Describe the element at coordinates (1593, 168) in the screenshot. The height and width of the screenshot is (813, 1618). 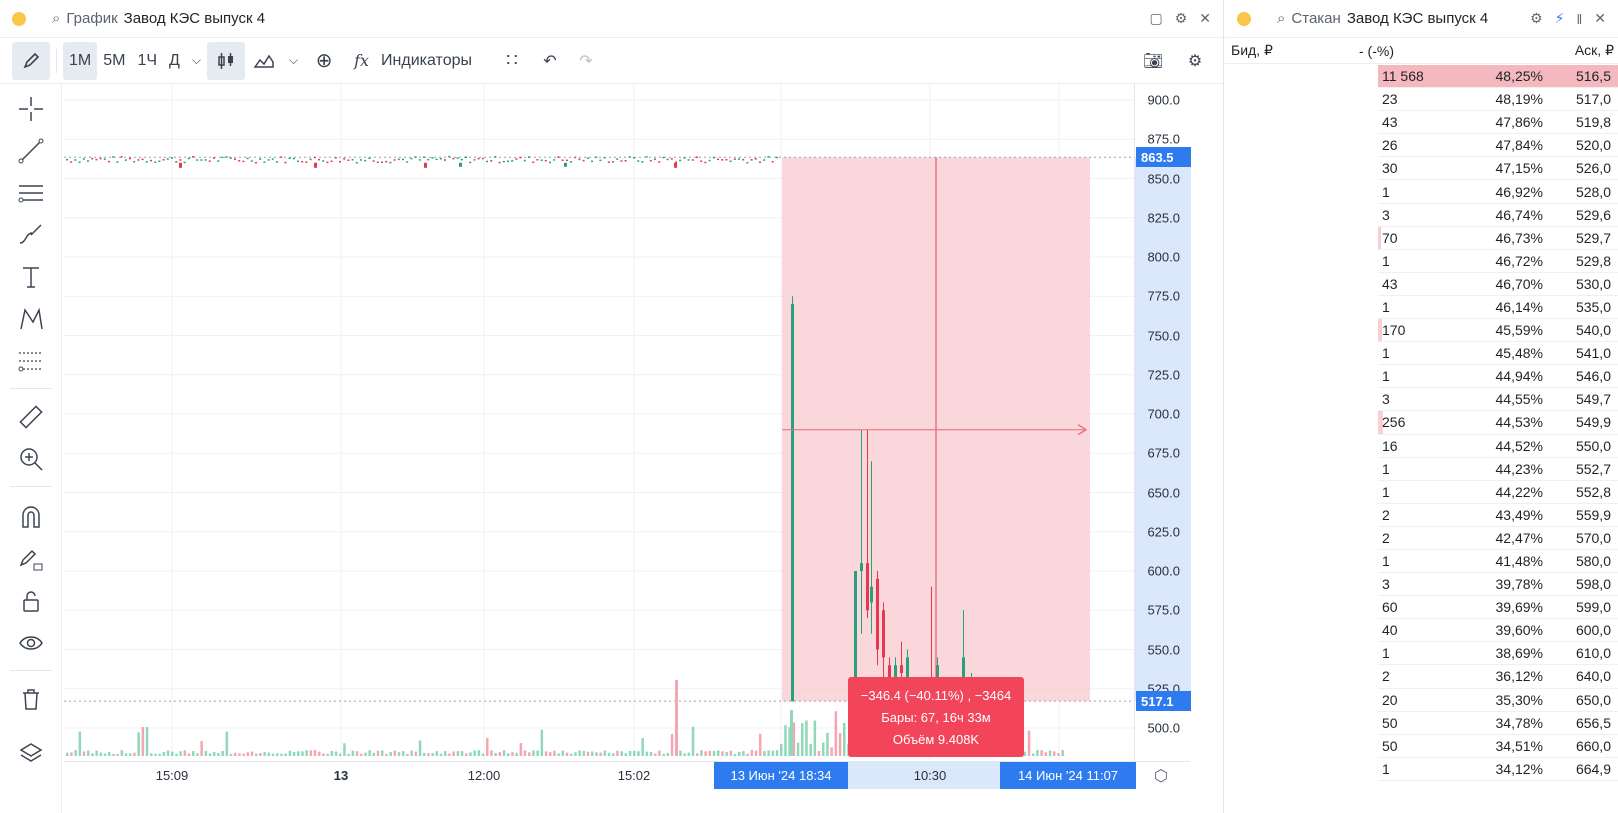
I see `row-price: 526,0` at that location.